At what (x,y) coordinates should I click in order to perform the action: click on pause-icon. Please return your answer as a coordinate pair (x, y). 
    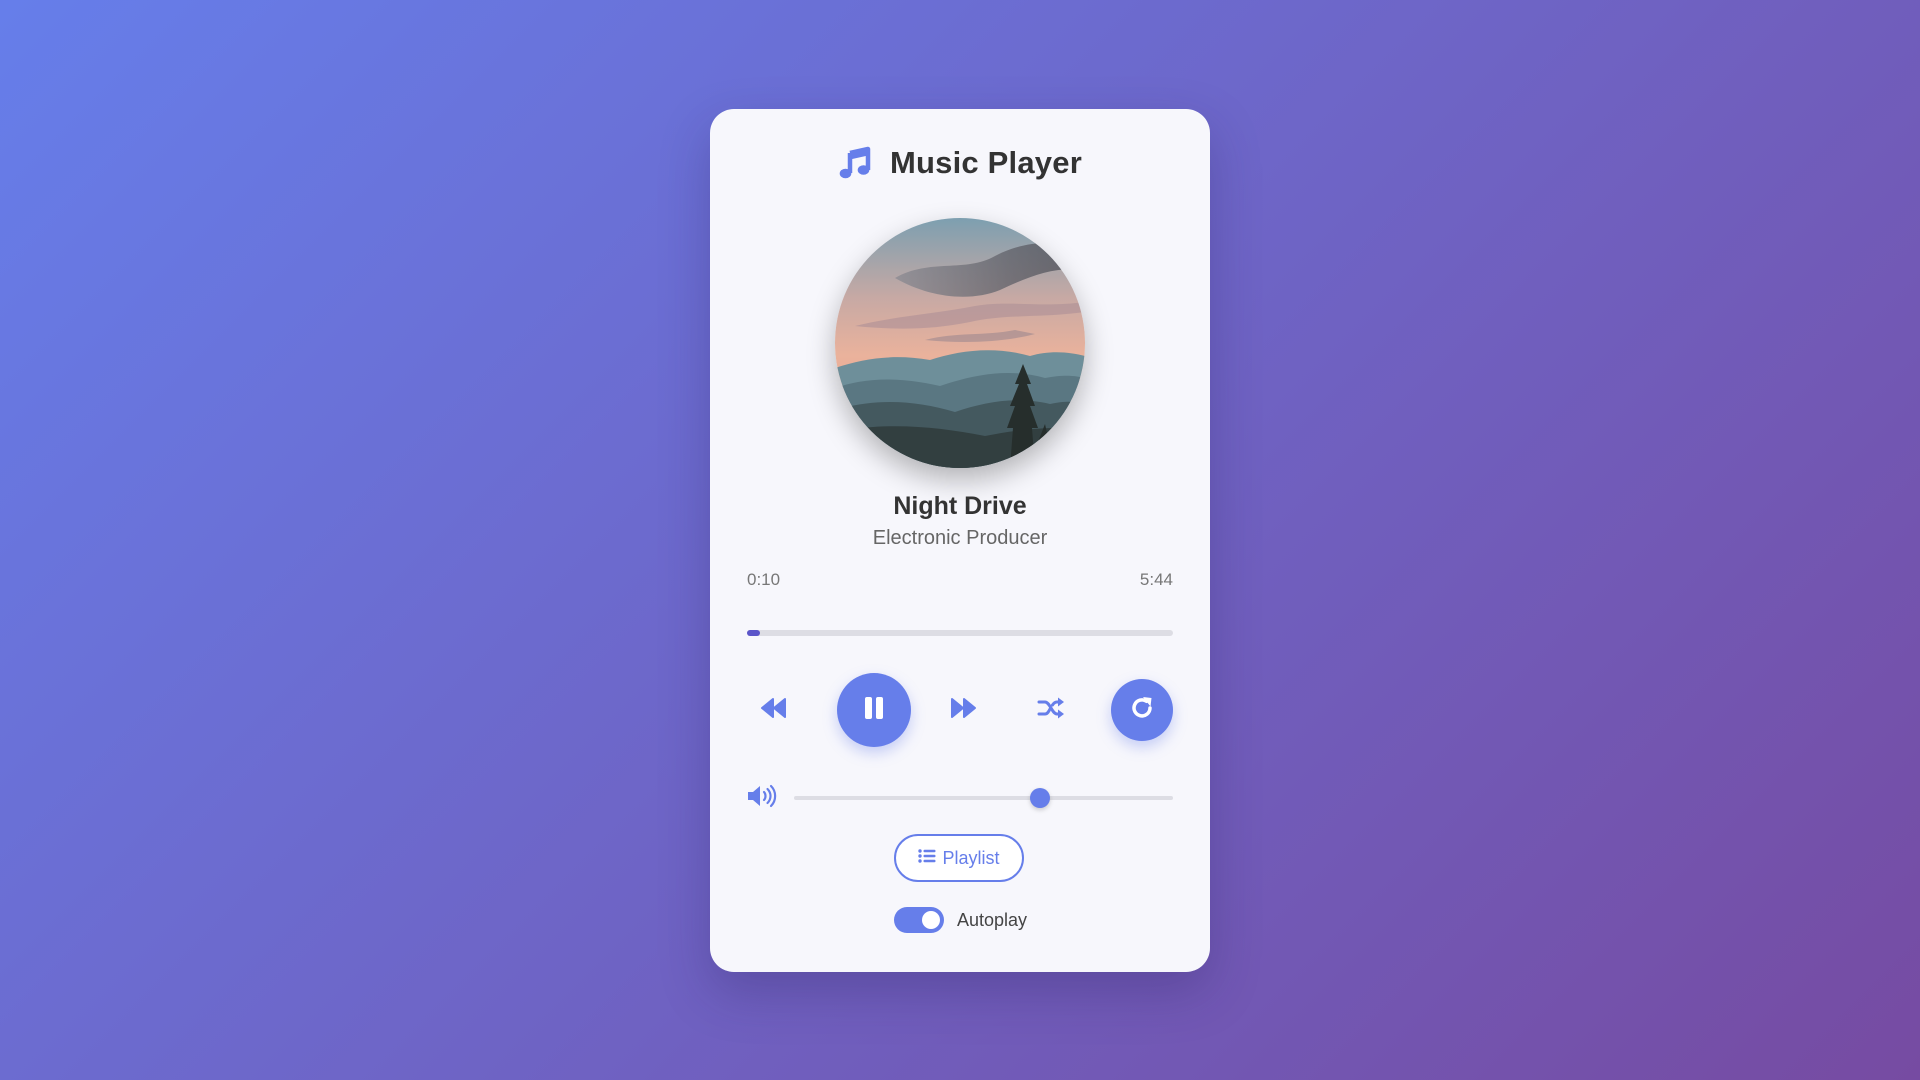
    Looking at the image, I should click on (874, 710).